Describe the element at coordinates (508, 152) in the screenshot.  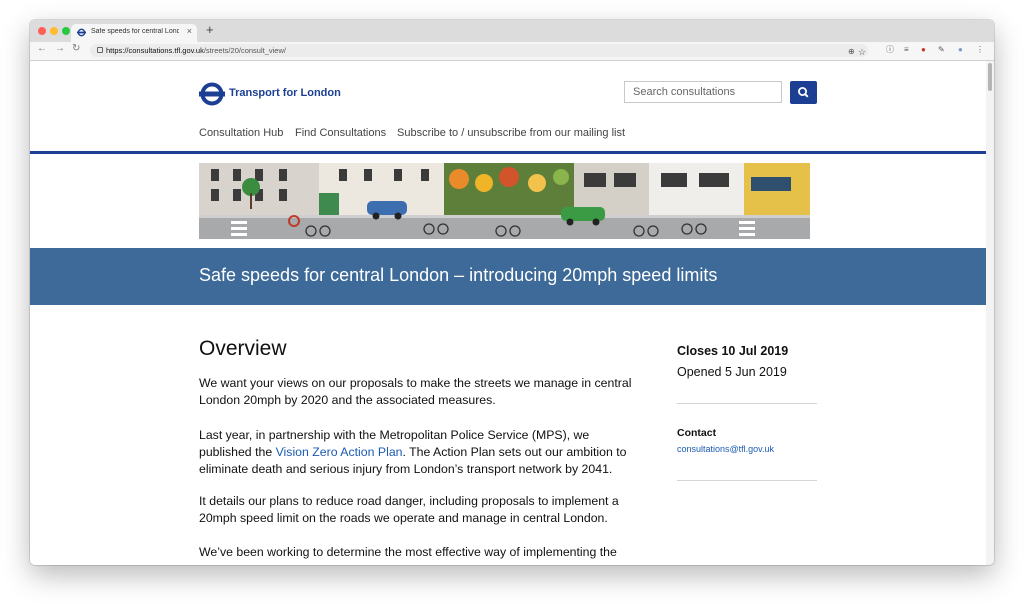
I see `nav-divider` at that location.